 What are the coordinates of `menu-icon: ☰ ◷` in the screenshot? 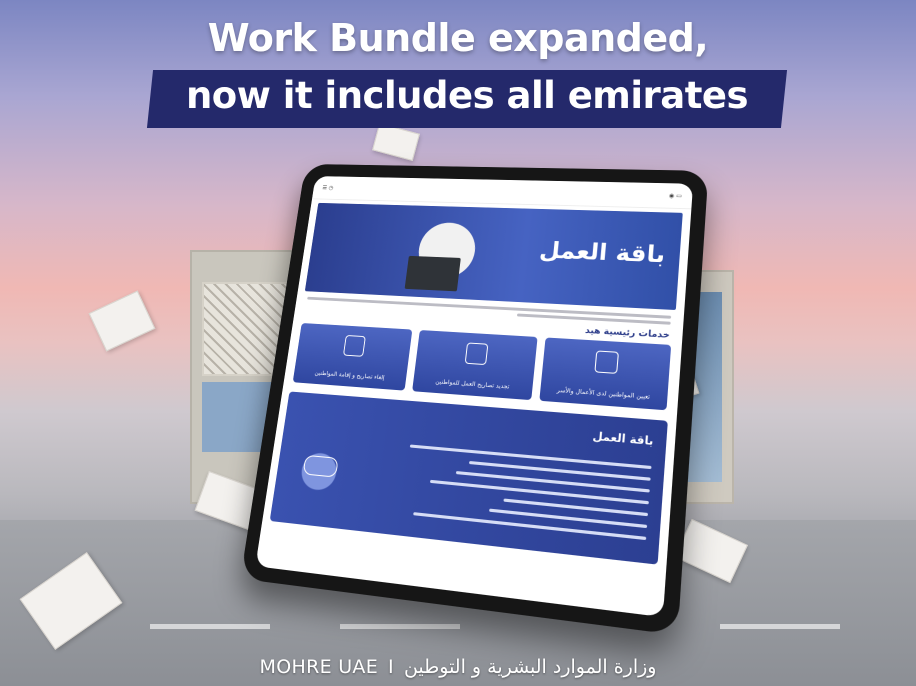 It's located at (328, 187).